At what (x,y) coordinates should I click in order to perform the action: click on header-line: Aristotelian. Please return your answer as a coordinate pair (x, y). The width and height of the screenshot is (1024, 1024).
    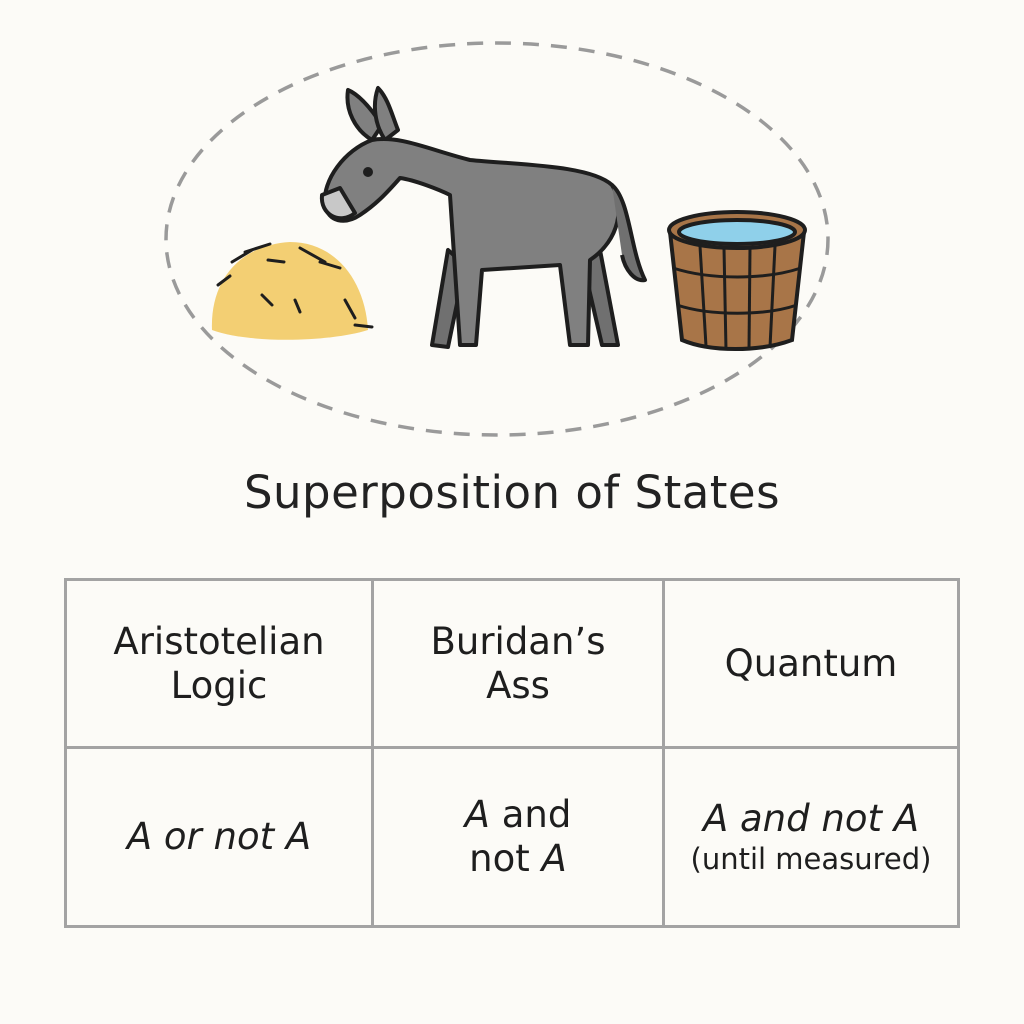
    Looking at the image, I should click on (219, 641).